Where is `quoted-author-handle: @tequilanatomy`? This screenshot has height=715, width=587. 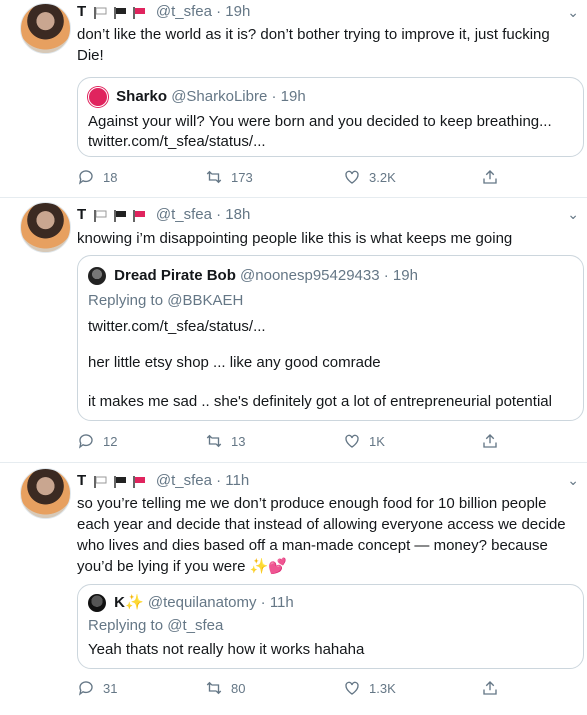 quoted-author-handle: @tequilanatomy is located at coordinates (202, 602).